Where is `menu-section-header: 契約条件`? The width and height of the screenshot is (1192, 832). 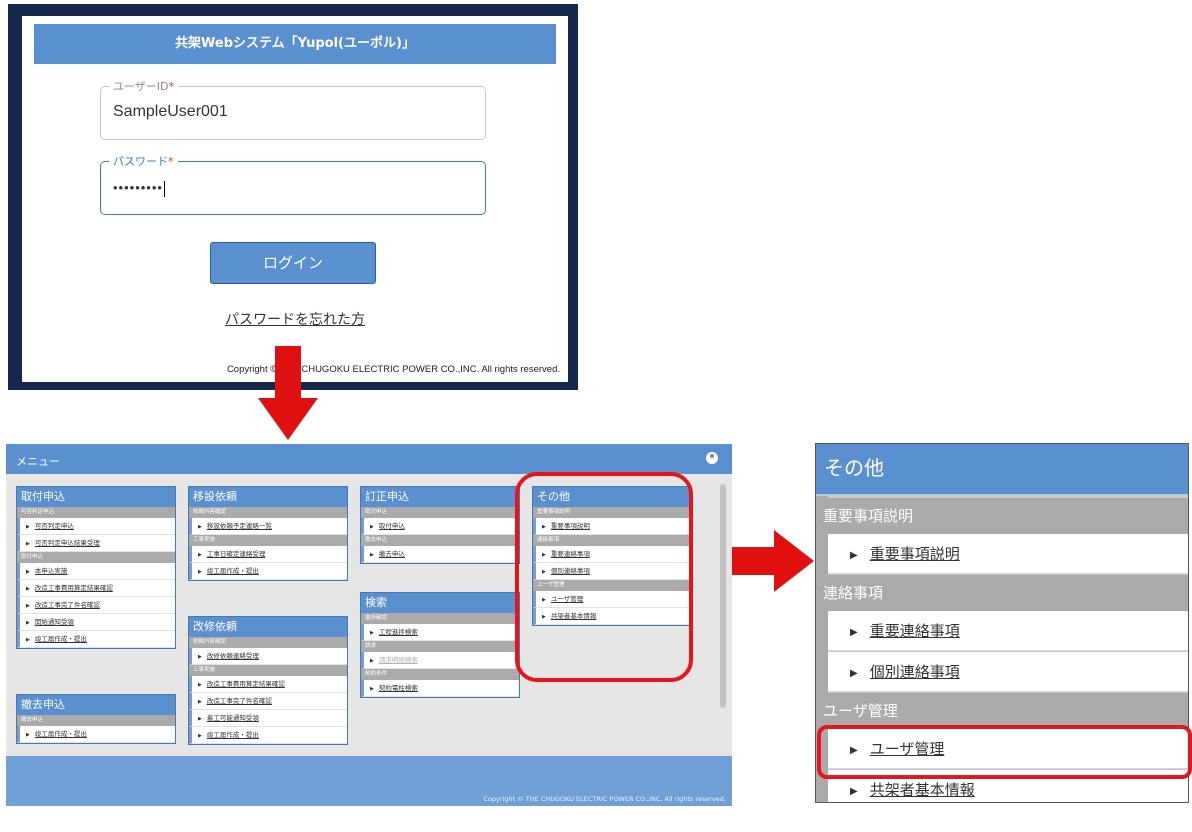 menu-section-header: 契約条件 is located at coordinates (440, 674).